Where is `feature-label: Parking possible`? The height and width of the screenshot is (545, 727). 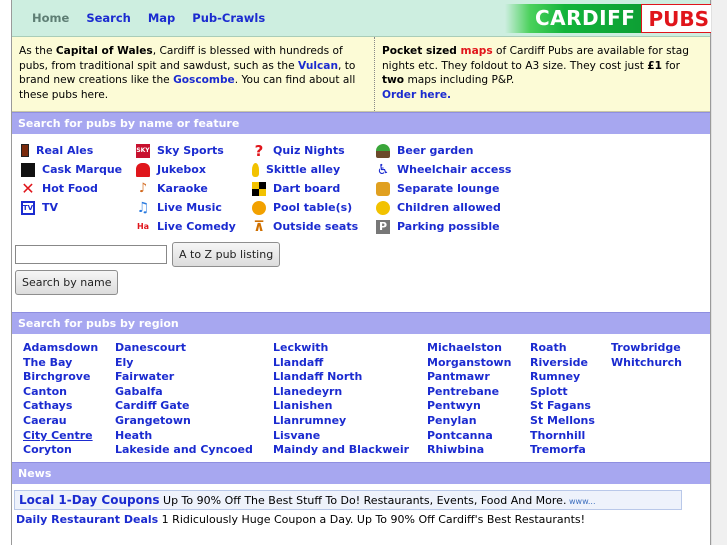 feature-label: Parking possible is located at coordinates (448, 226).